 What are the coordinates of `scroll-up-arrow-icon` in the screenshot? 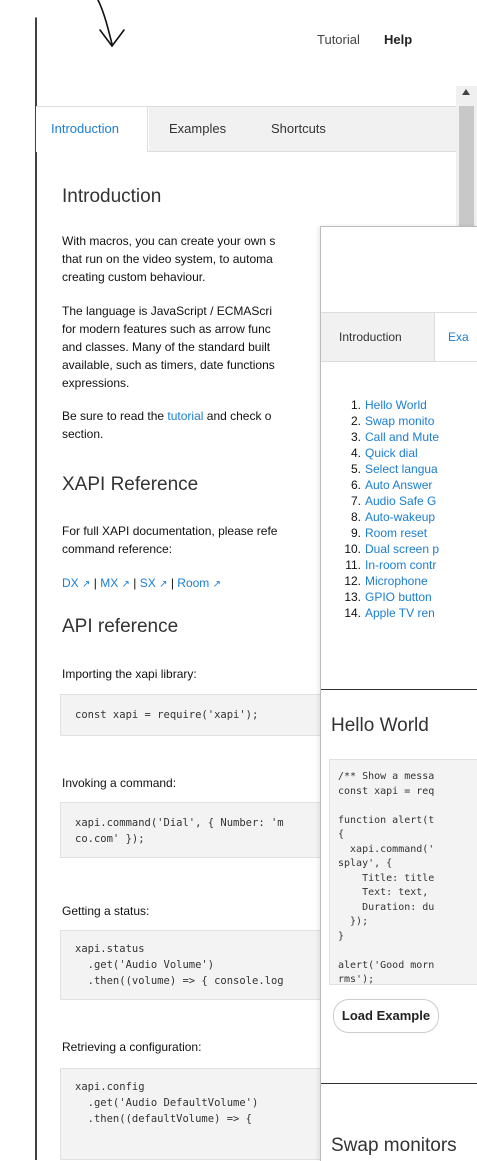 It's located at (466, 92).